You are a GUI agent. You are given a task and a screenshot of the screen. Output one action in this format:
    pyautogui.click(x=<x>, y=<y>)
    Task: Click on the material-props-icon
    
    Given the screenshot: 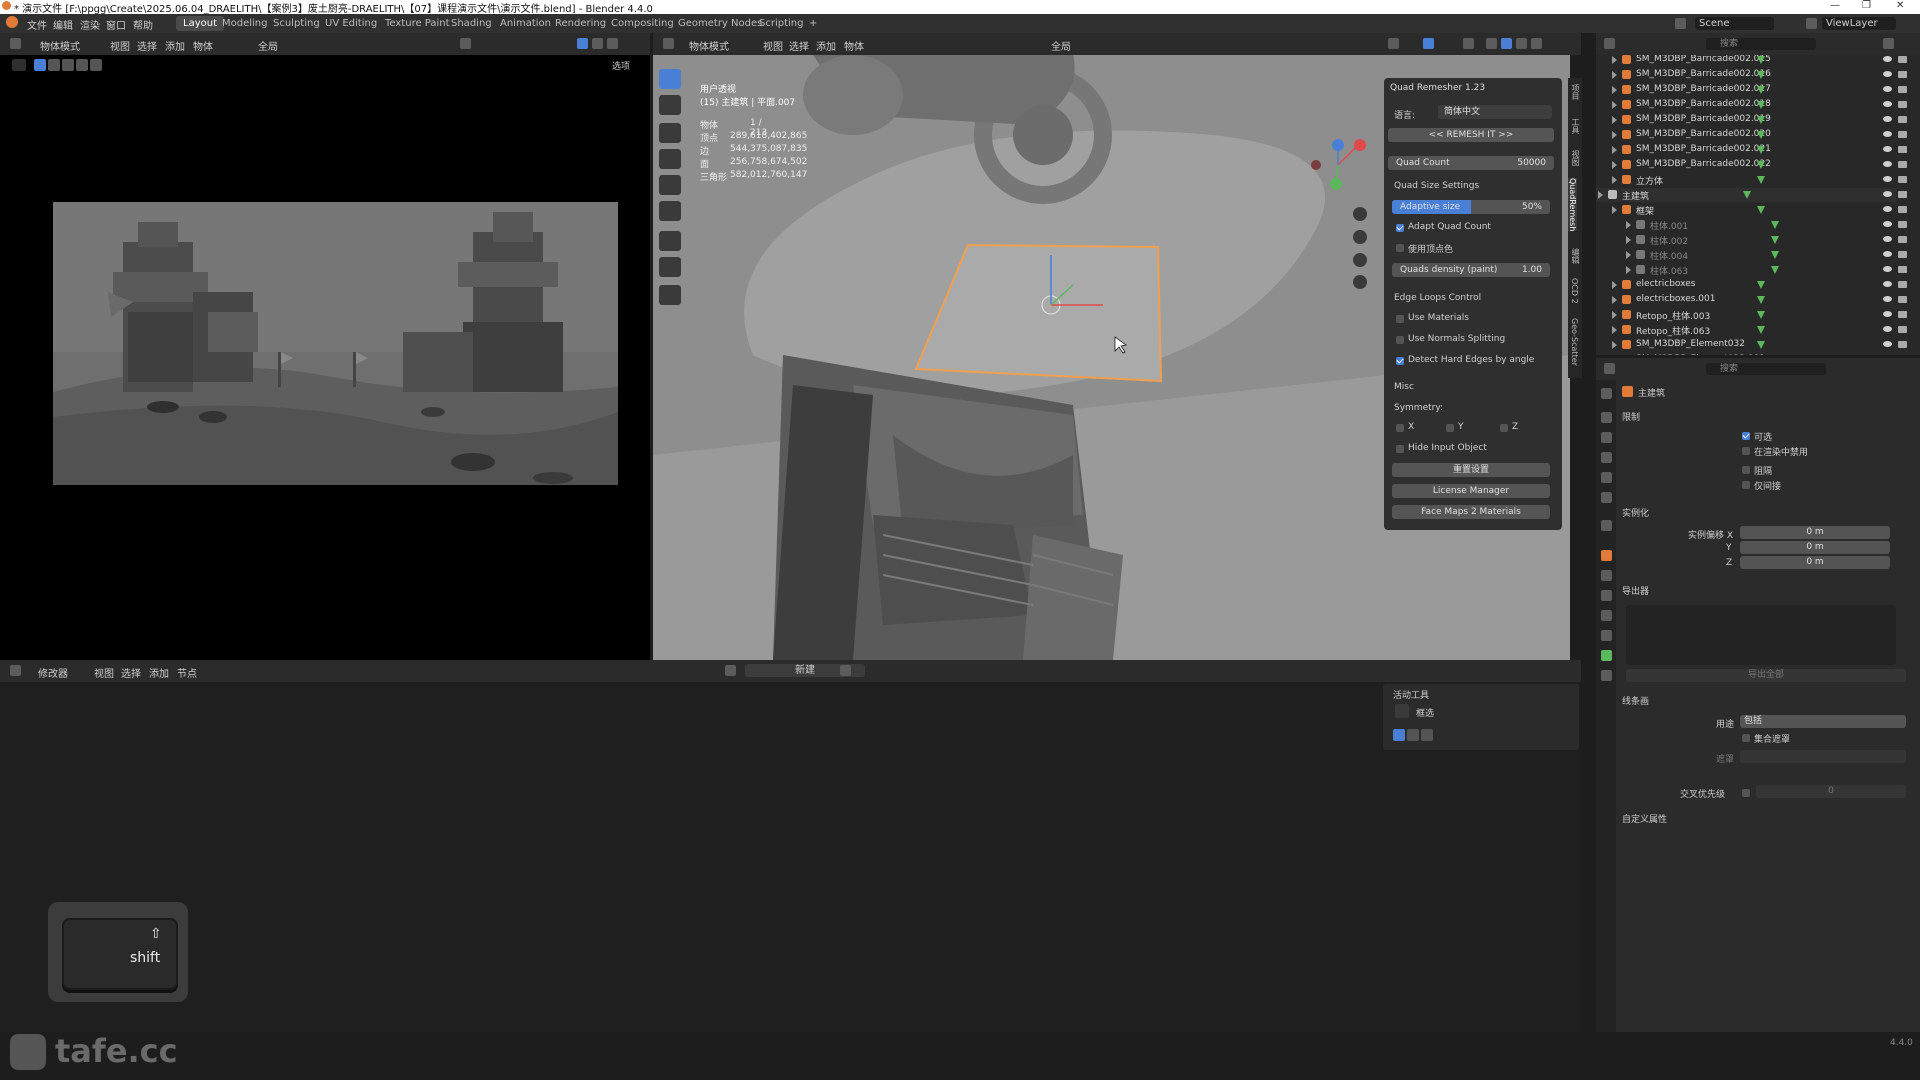 What is the action you would take?
    pyautogui.click(x=1606, y=675)
    